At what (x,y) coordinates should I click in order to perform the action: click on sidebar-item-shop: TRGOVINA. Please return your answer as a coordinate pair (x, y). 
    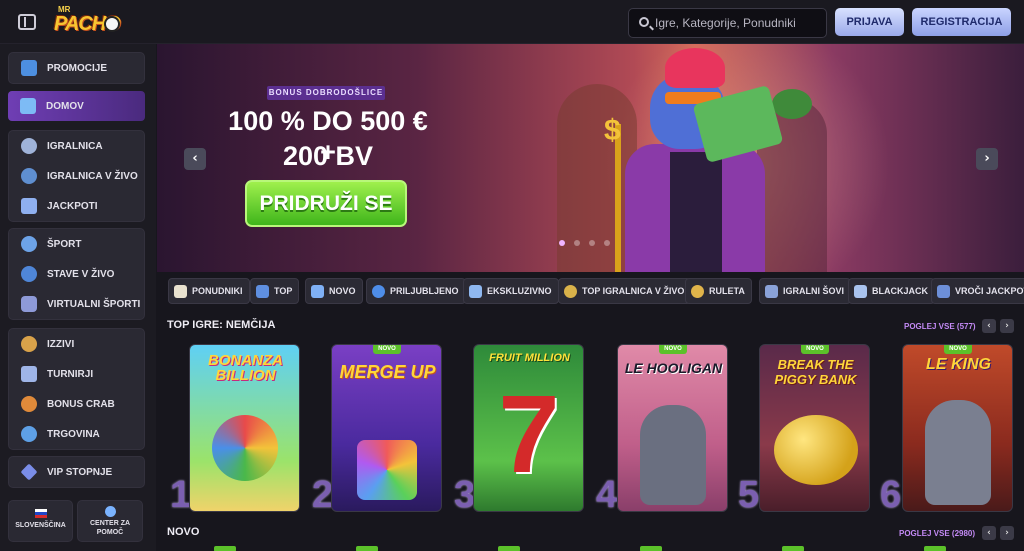
    Looking at the image, I should click on (76, 434).